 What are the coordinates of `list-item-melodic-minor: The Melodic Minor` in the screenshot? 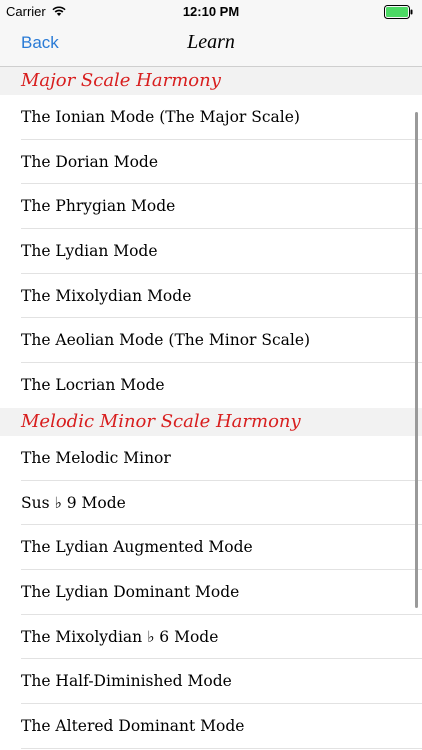 It's located at (211, 458).